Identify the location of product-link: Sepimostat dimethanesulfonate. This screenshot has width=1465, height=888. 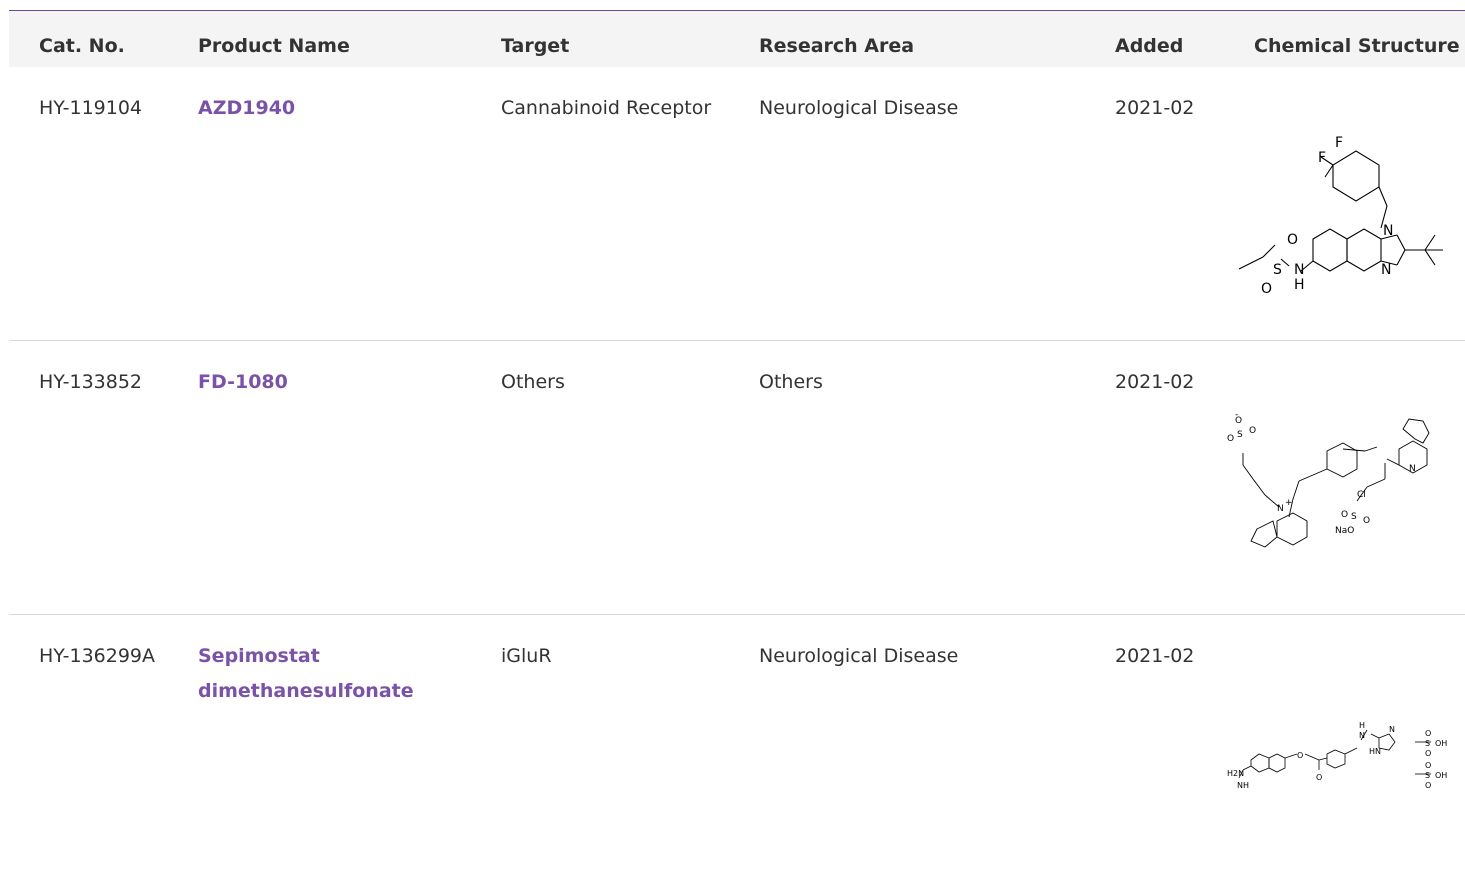
(338, 674).